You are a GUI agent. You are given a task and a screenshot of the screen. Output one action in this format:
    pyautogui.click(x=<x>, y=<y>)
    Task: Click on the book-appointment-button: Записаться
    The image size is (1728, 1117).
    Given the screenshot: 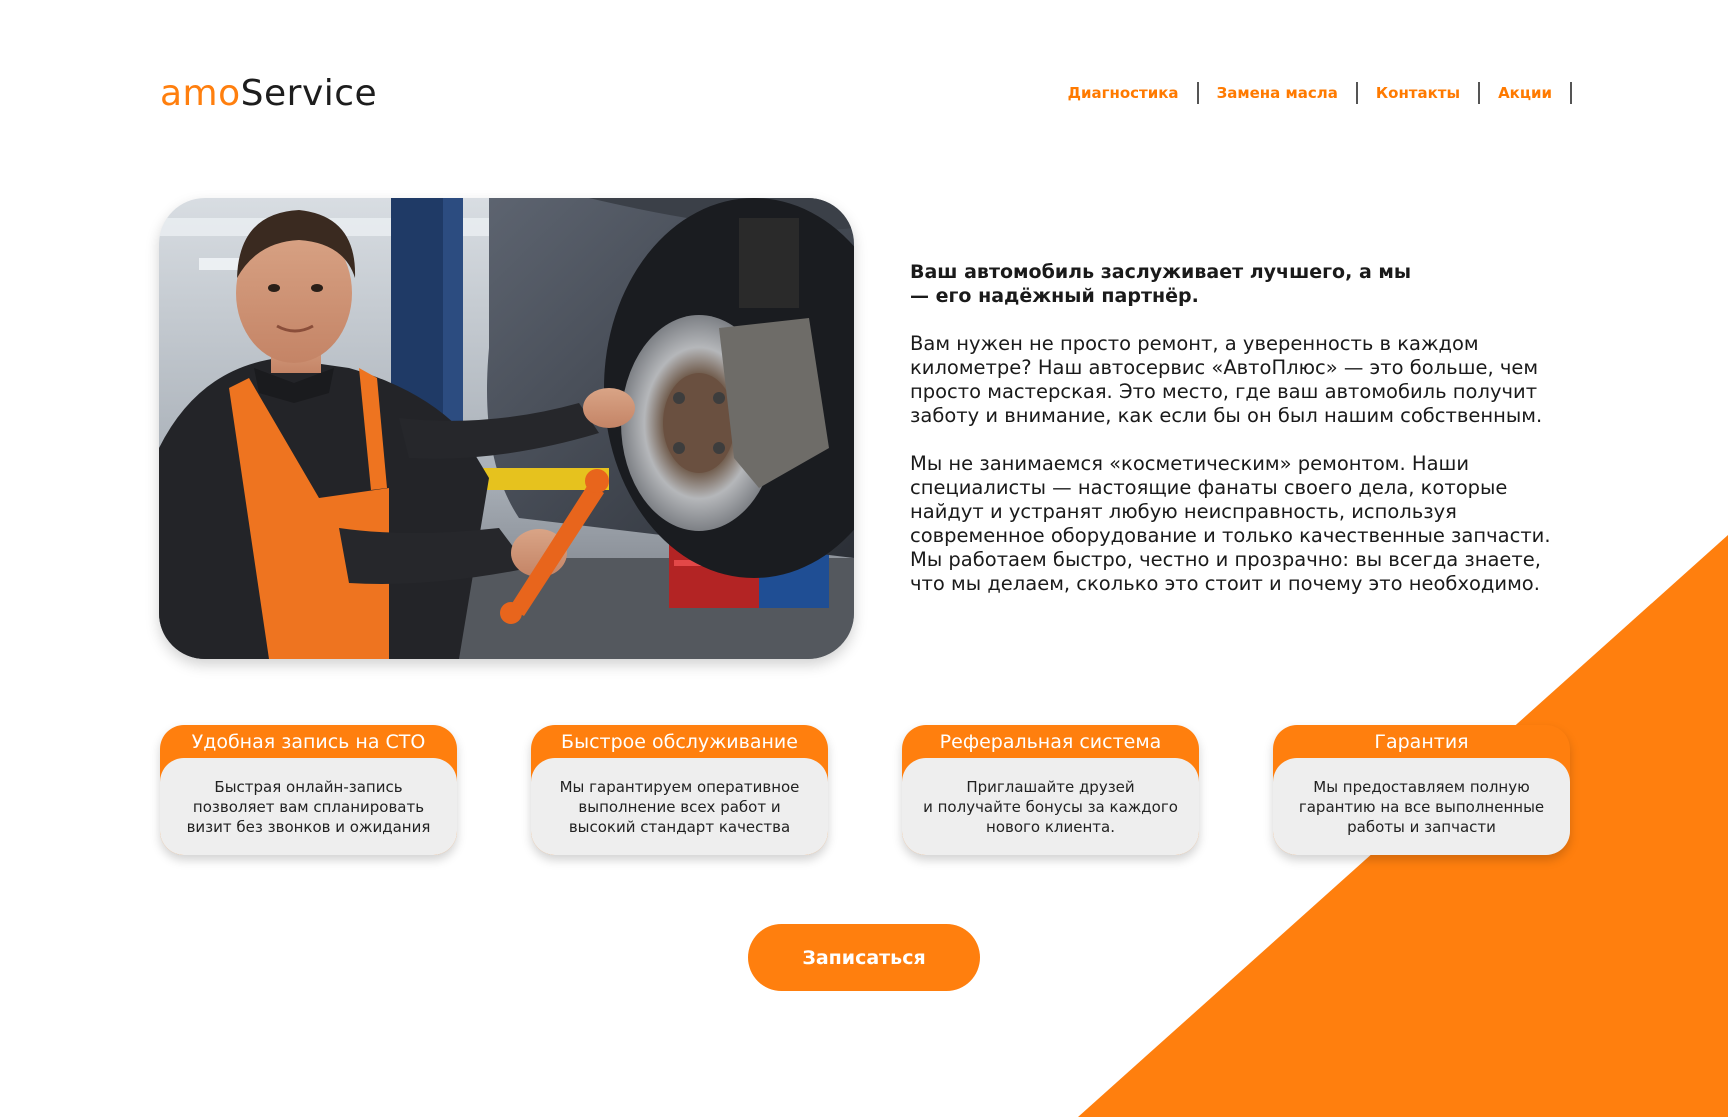 What is the action you would take?
    pyautogui.click(x=864, y=957)
    